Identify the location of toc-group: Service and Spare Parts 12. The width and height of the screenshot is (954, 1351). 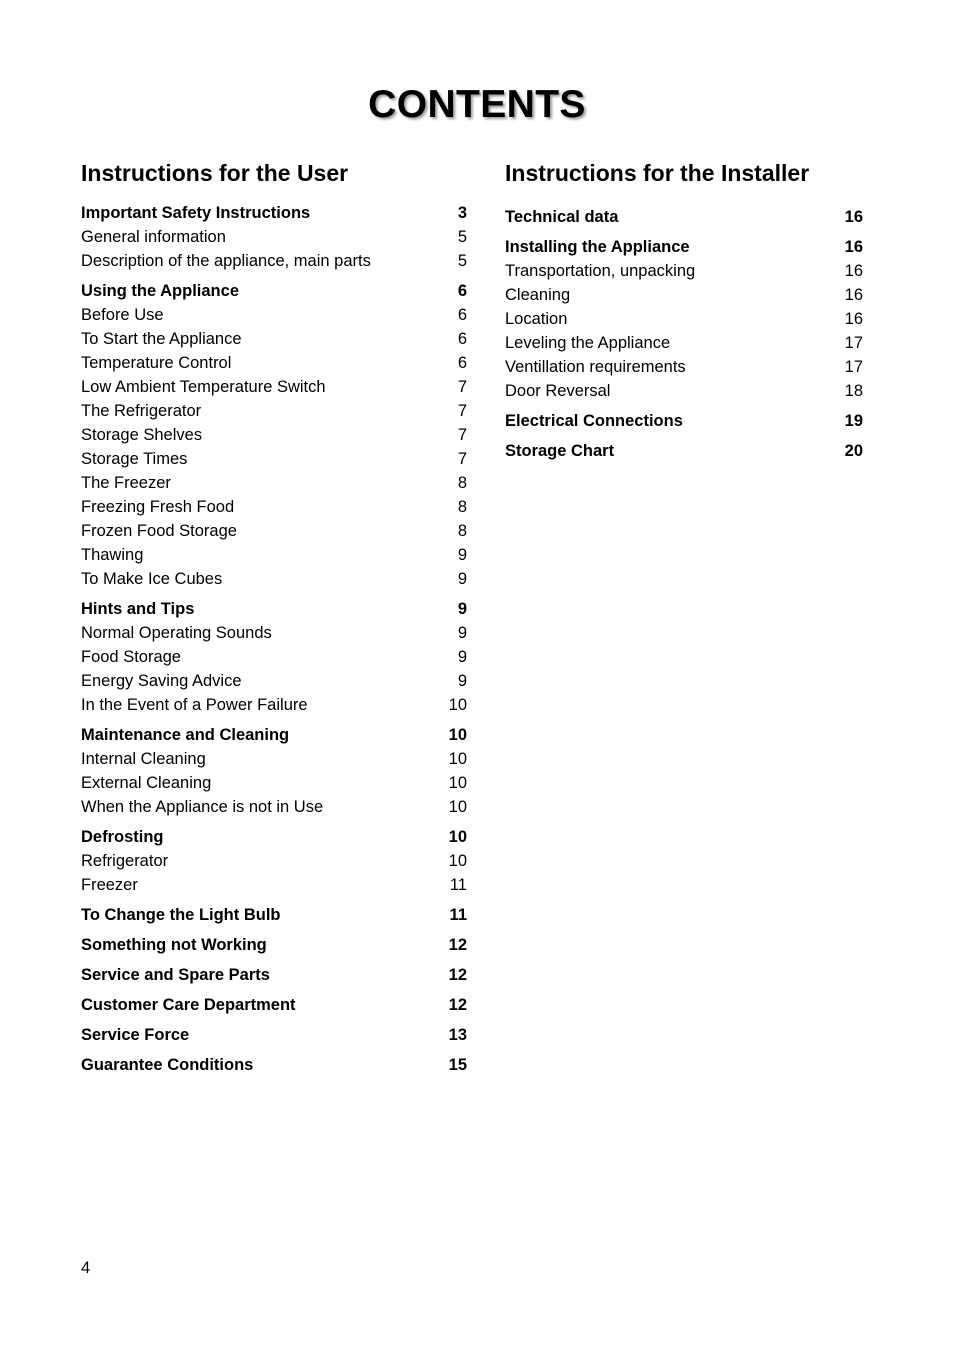
(274, 975).